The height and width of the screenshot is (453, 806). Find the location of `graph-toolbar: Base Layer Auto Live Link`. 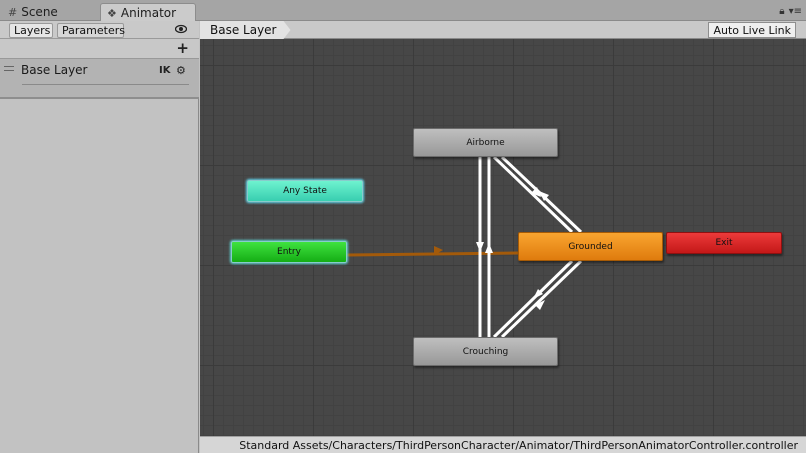

graph-toolbar: Base Layer Auto Live Link is located at coordinates (503, 30).